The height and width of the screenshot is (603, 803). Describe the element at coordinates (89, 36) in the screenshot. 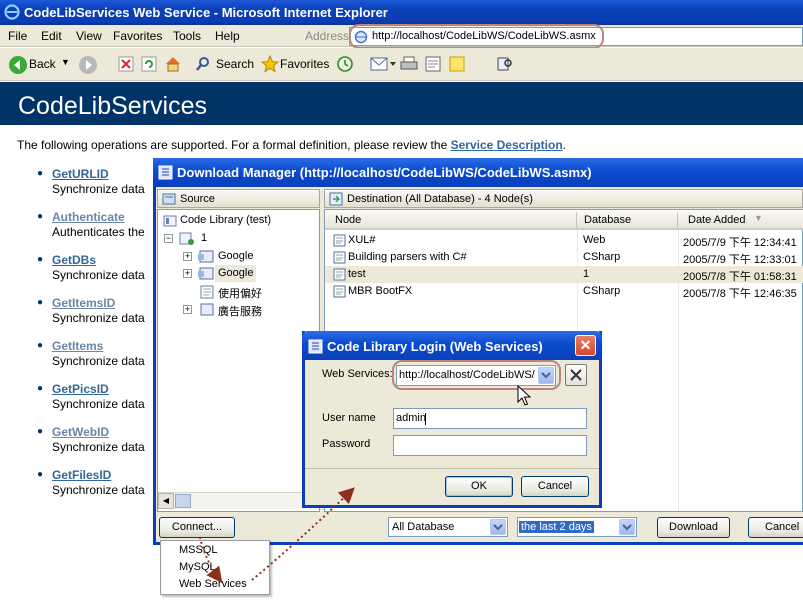

I see `menu-view: View` at that location.